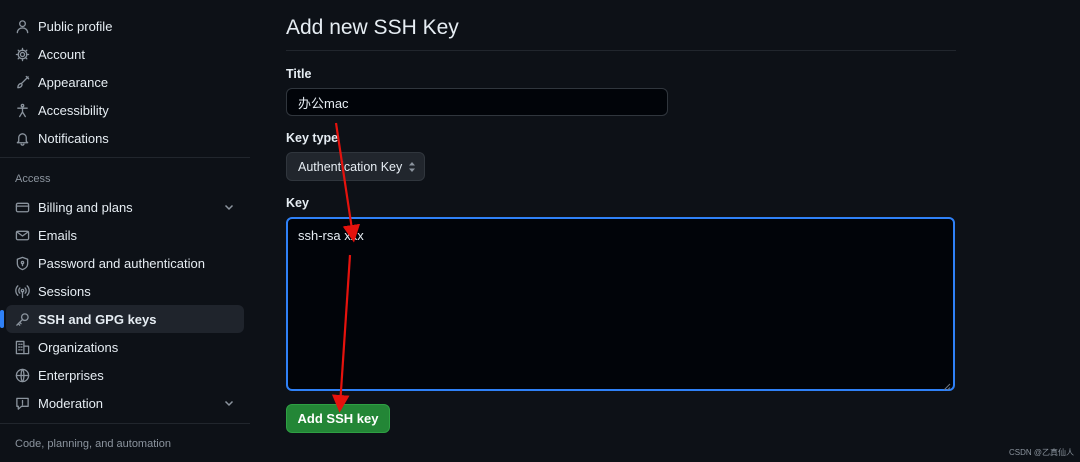  Describe the element at coordinates (22, 347) in the screenshot. I see `organization-icon` at that location.